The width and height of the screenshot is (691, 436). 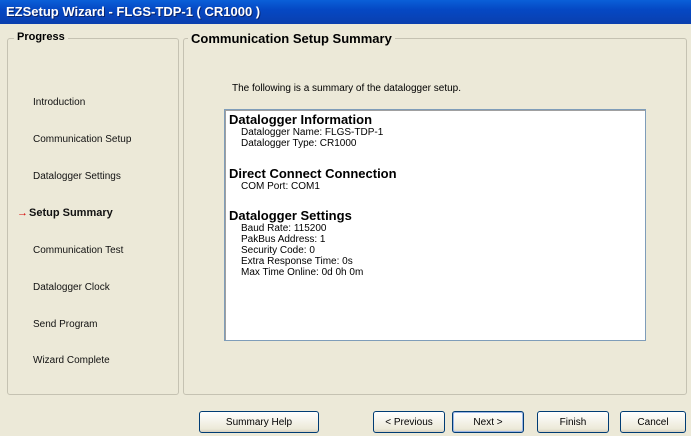 I want to click on step-label: Communication Test, so click(x=78, y=250).